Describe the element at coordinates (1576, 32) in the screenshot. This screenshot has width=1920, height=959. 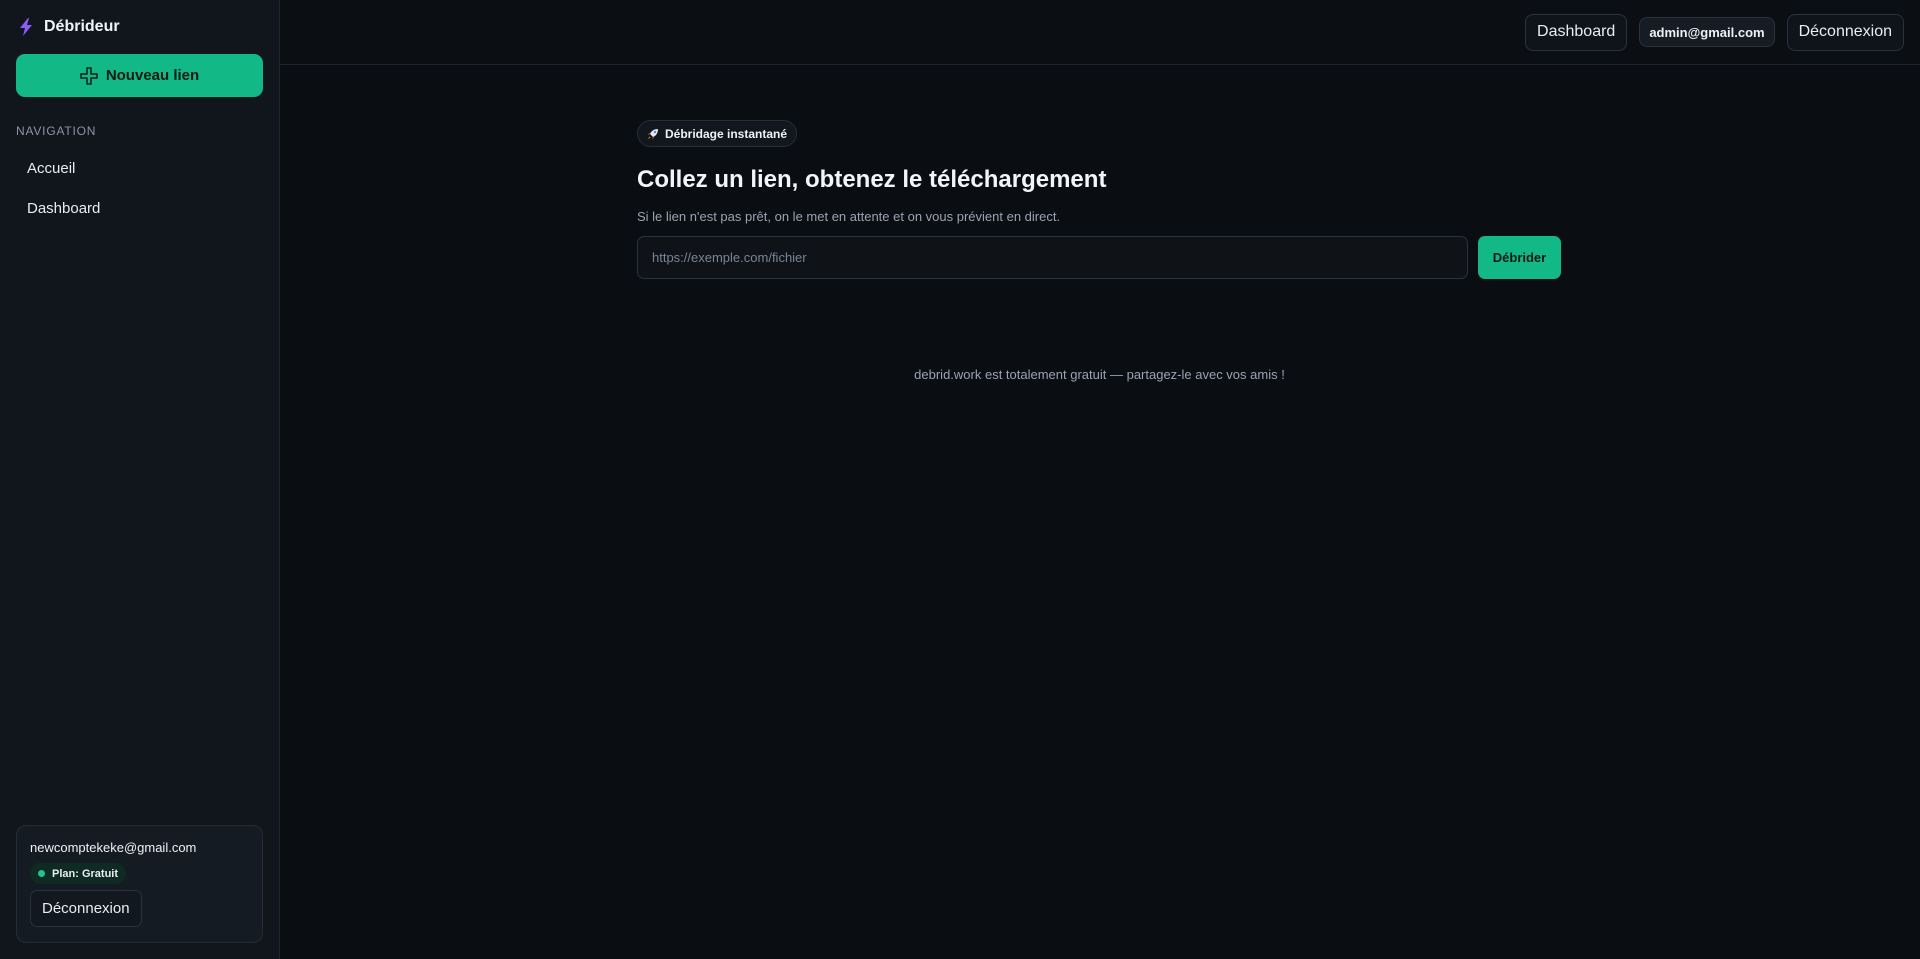
I see `topbar-dashboard-button: Dashboard` at that location.